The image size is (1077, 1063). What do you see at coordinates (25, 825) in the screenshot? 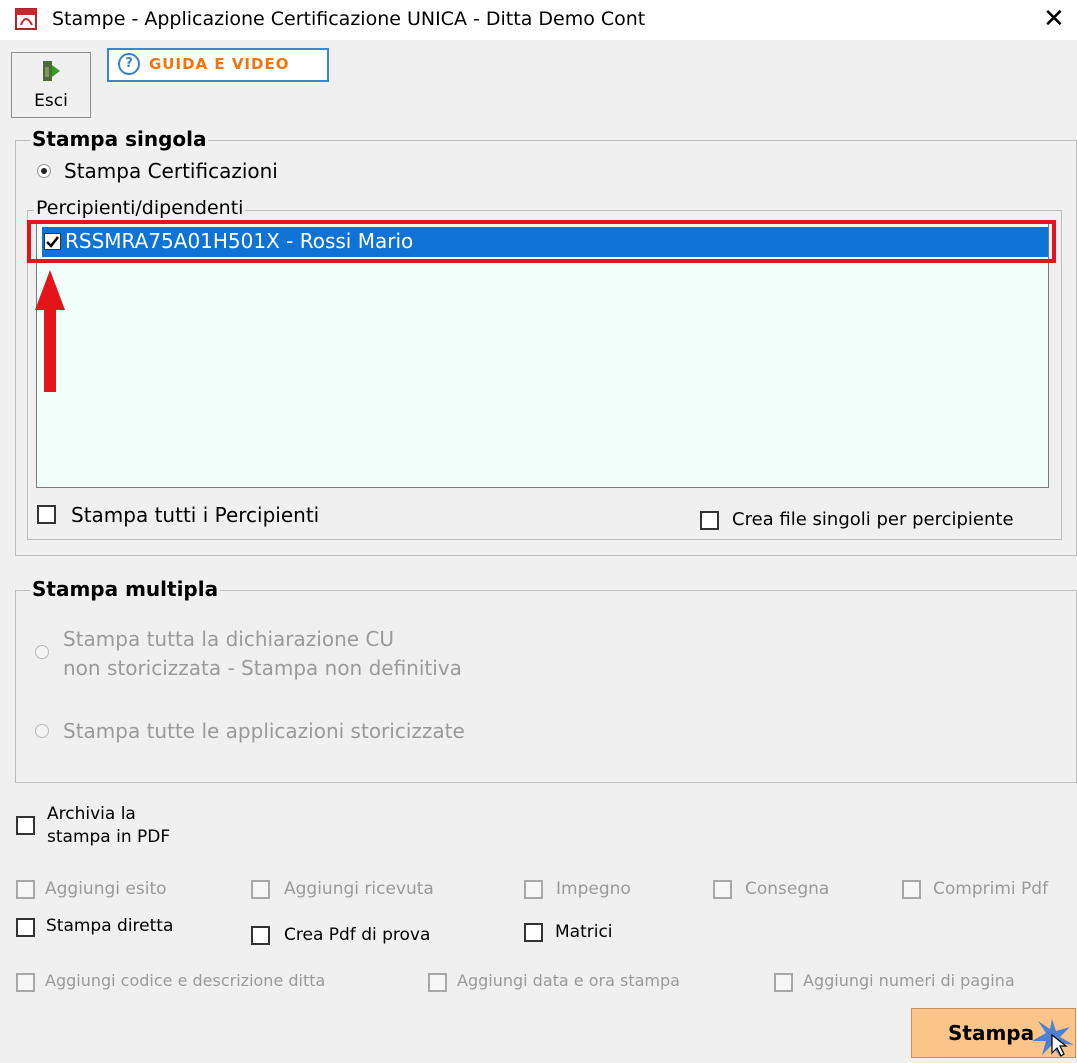
I see `archivia-pdf-checkbox` at bounding box center [25, 825].